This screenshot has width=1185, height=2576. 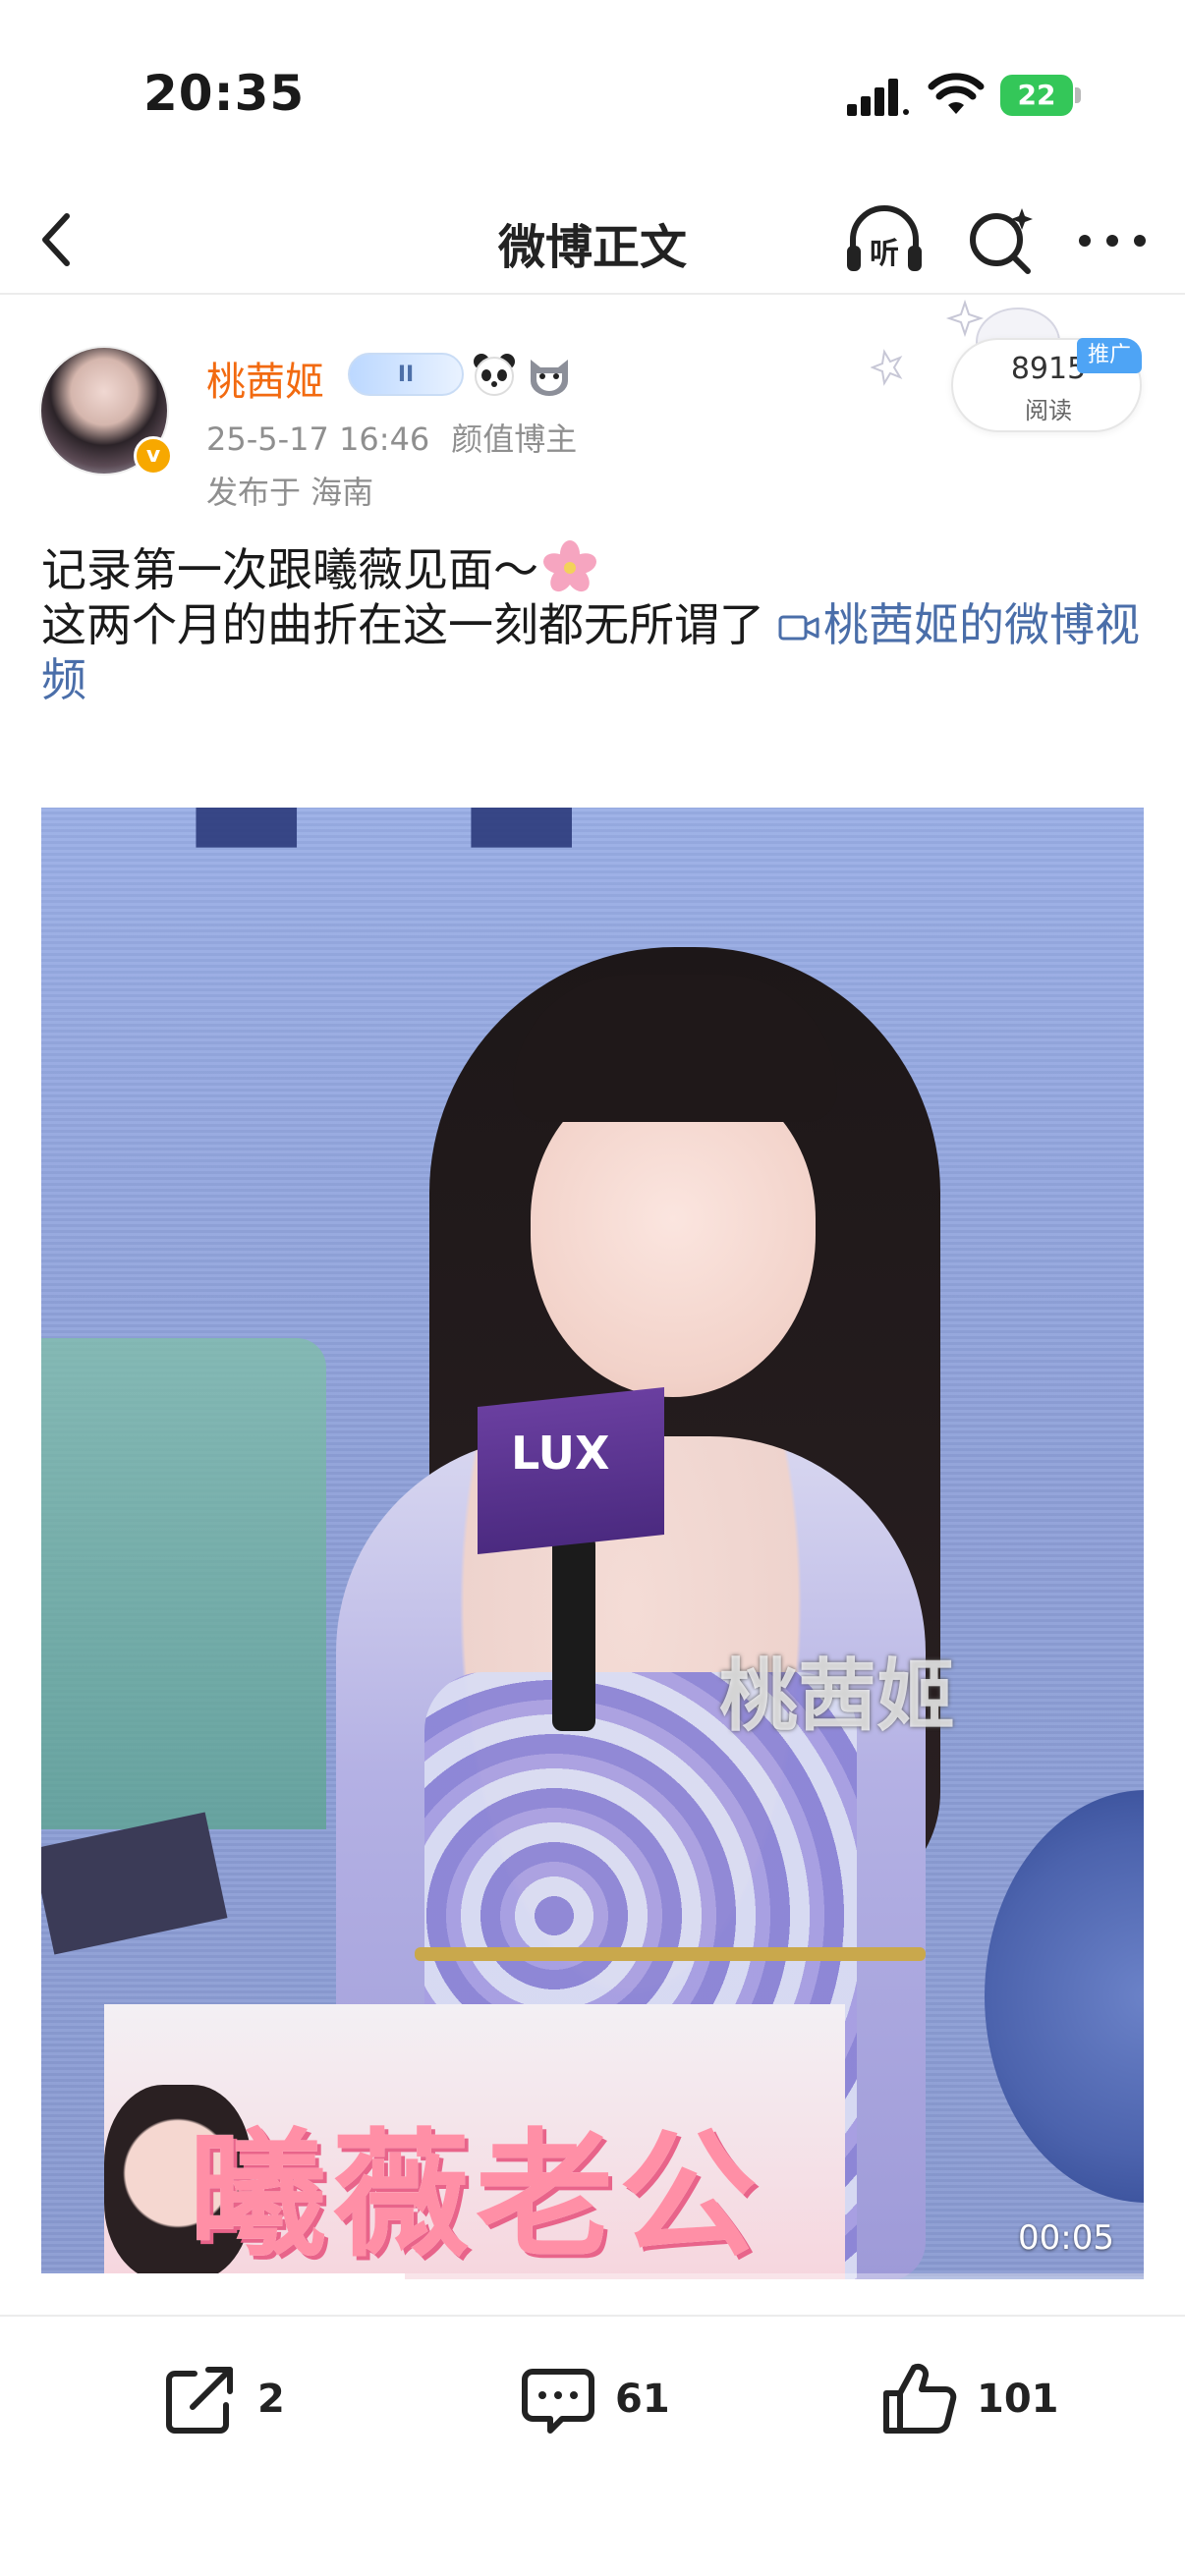 What do you see at coordinates (799, 628) in the screenshot?
I see `video-camera-icon` at bounding box center [799, 628].